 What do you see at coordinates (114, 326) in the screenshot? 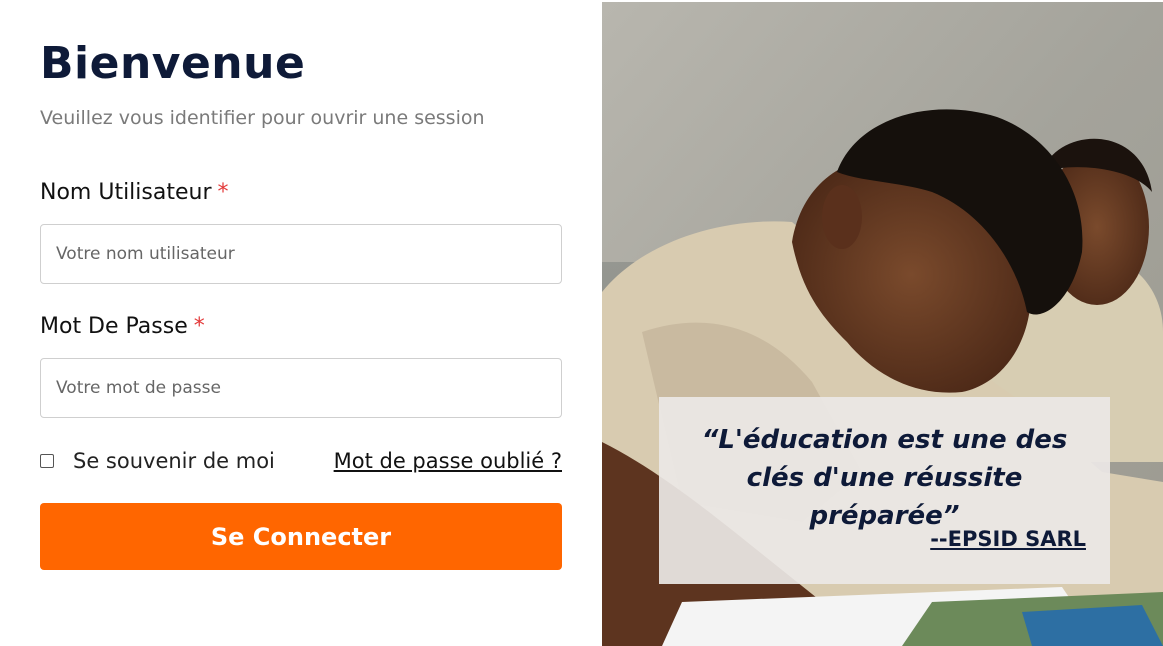
I see `password-label-text: Mot De Passe` at bounding box center [114, 326].